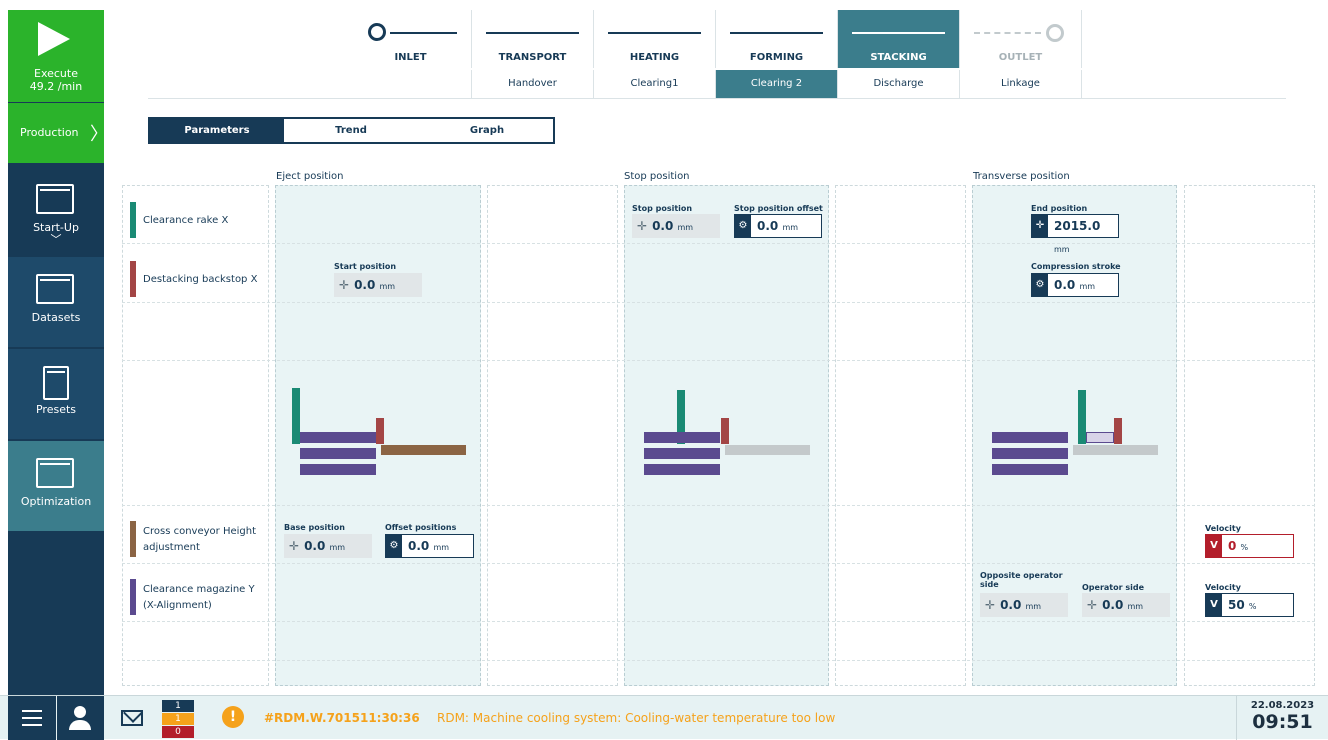 Image resolution: width=1328 pixels, height=740 pixels. What do you see at coordinates (55, 199) in the screenshot?
I see `startup-icon` at bounding box center [55, 199].